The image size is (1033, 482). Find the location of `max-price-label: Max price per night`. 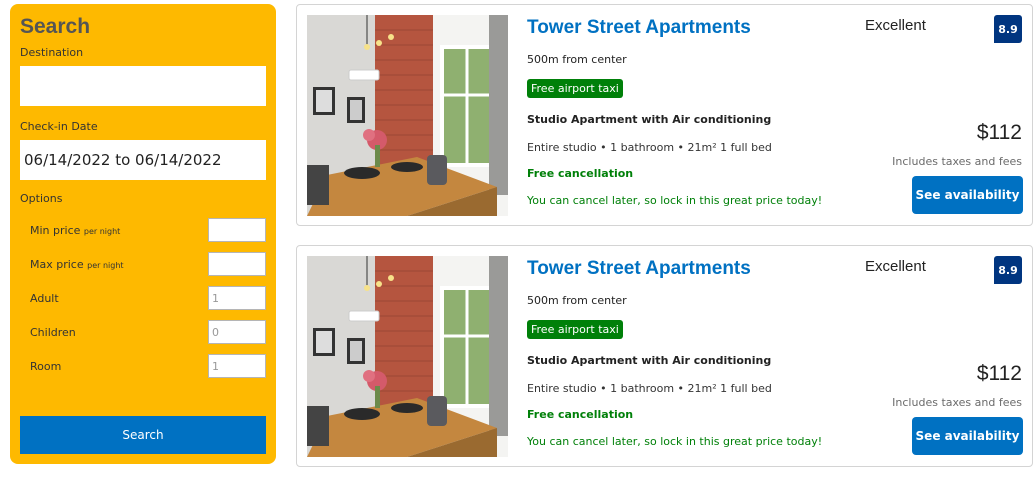

max-price-label: Max price per night is located at coordinates (77, 264).